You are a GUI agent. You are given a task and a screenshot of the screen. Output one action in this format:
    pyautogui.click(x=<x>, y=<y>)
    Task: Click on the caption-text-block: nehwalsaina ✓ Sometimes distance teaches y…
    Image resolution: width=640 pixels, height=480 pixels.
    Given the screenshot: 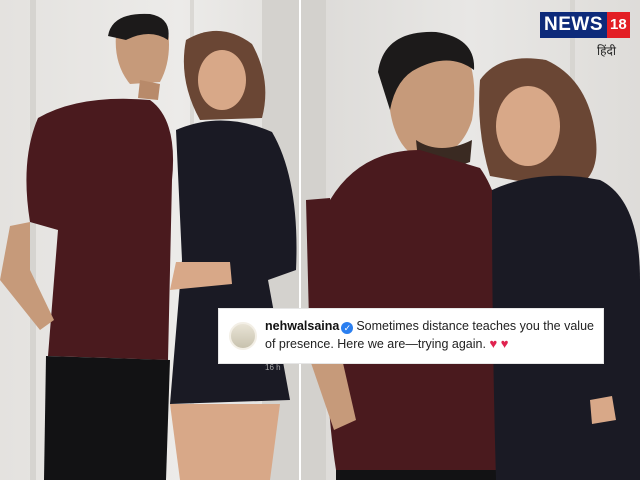 What is the action you would take?
    pyautogui.click(x=430, y=335)
    